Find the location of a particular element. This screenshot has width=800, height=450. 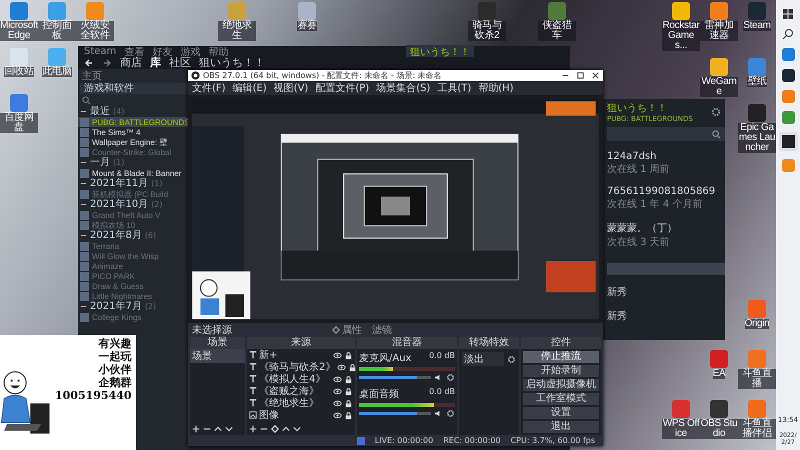

menu-item: 工具(T) is located at coordinates (454, 88).